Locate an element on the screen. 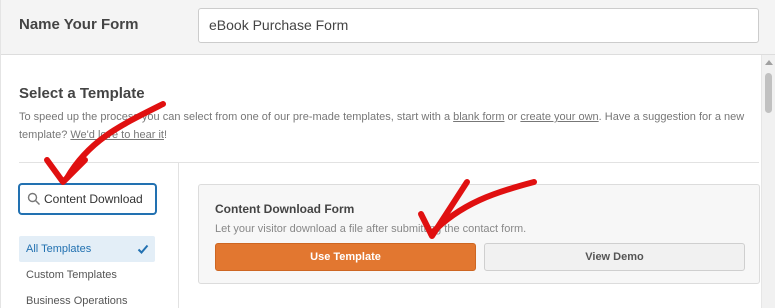 This screenshot has width=775, height=308. category-business-operations: Business Operations is located at coordinates (87, 298).